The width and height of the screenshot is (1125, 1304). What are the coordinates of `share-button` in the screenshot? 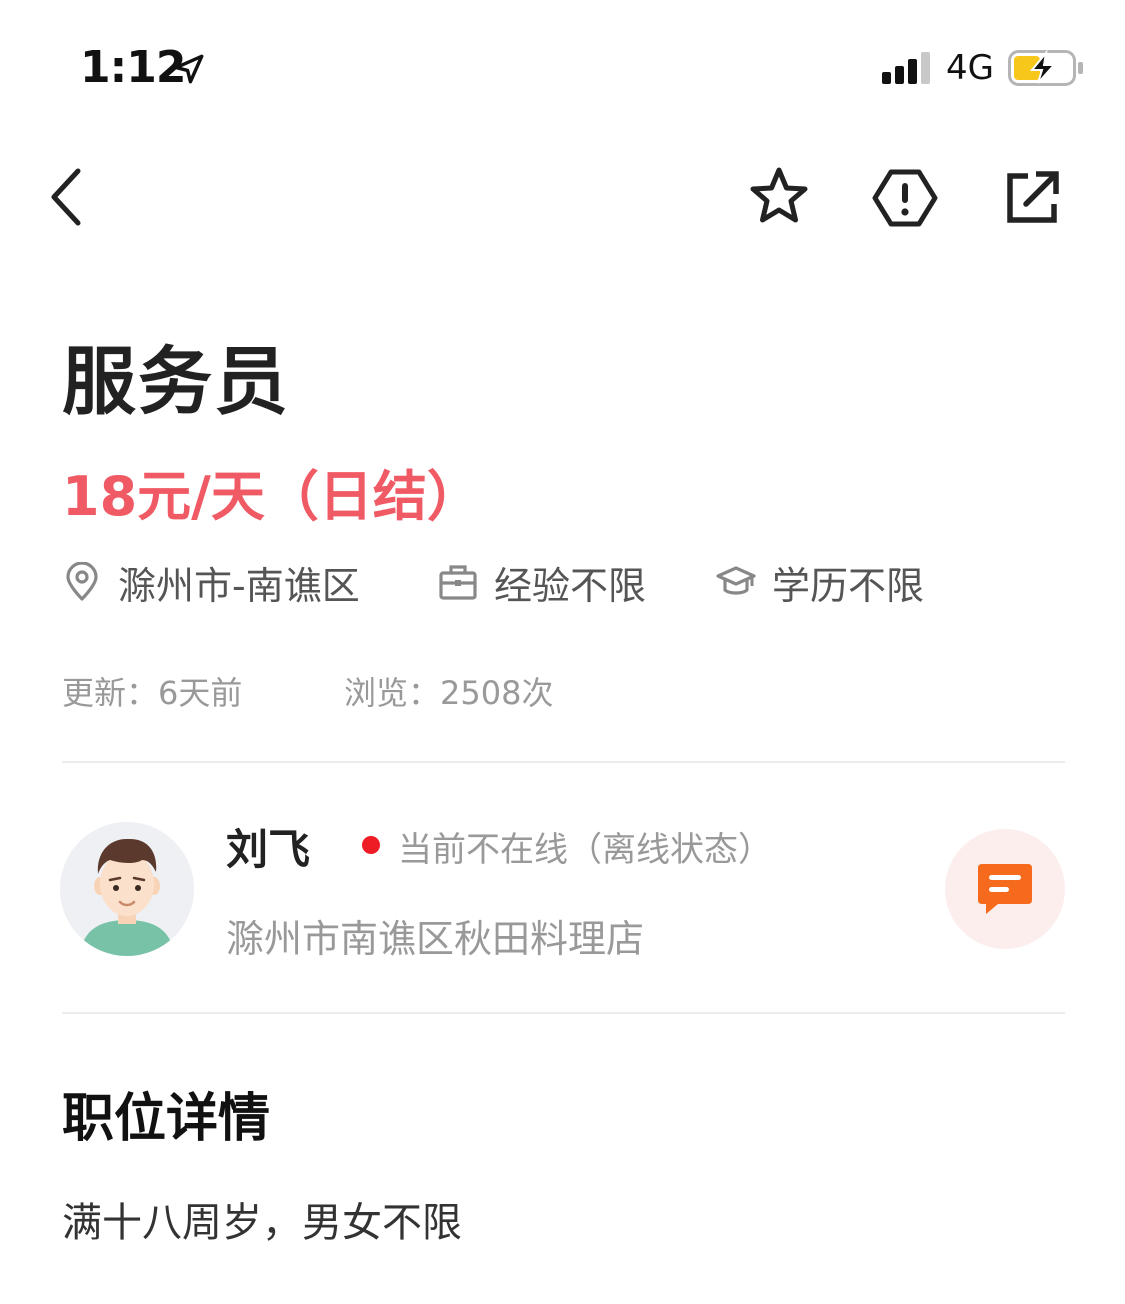 It's located at (1032, 198).